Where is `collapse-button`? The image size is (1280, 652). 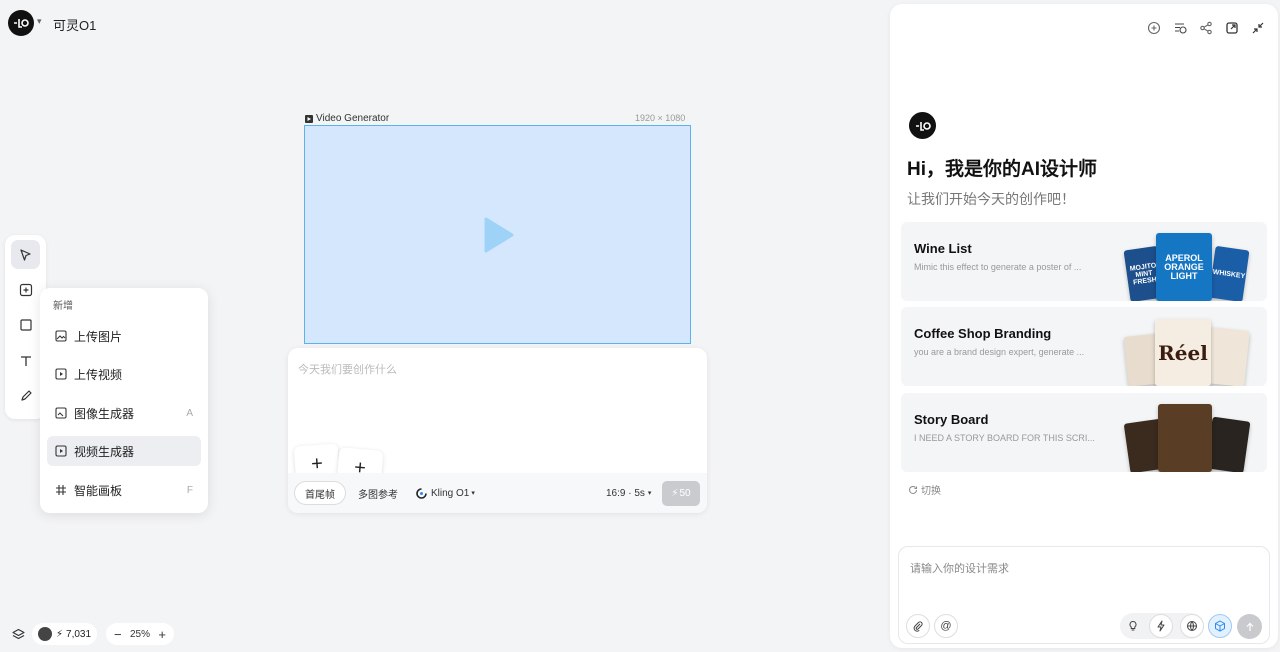
collapse-button is located at coordinates (1258, 28).